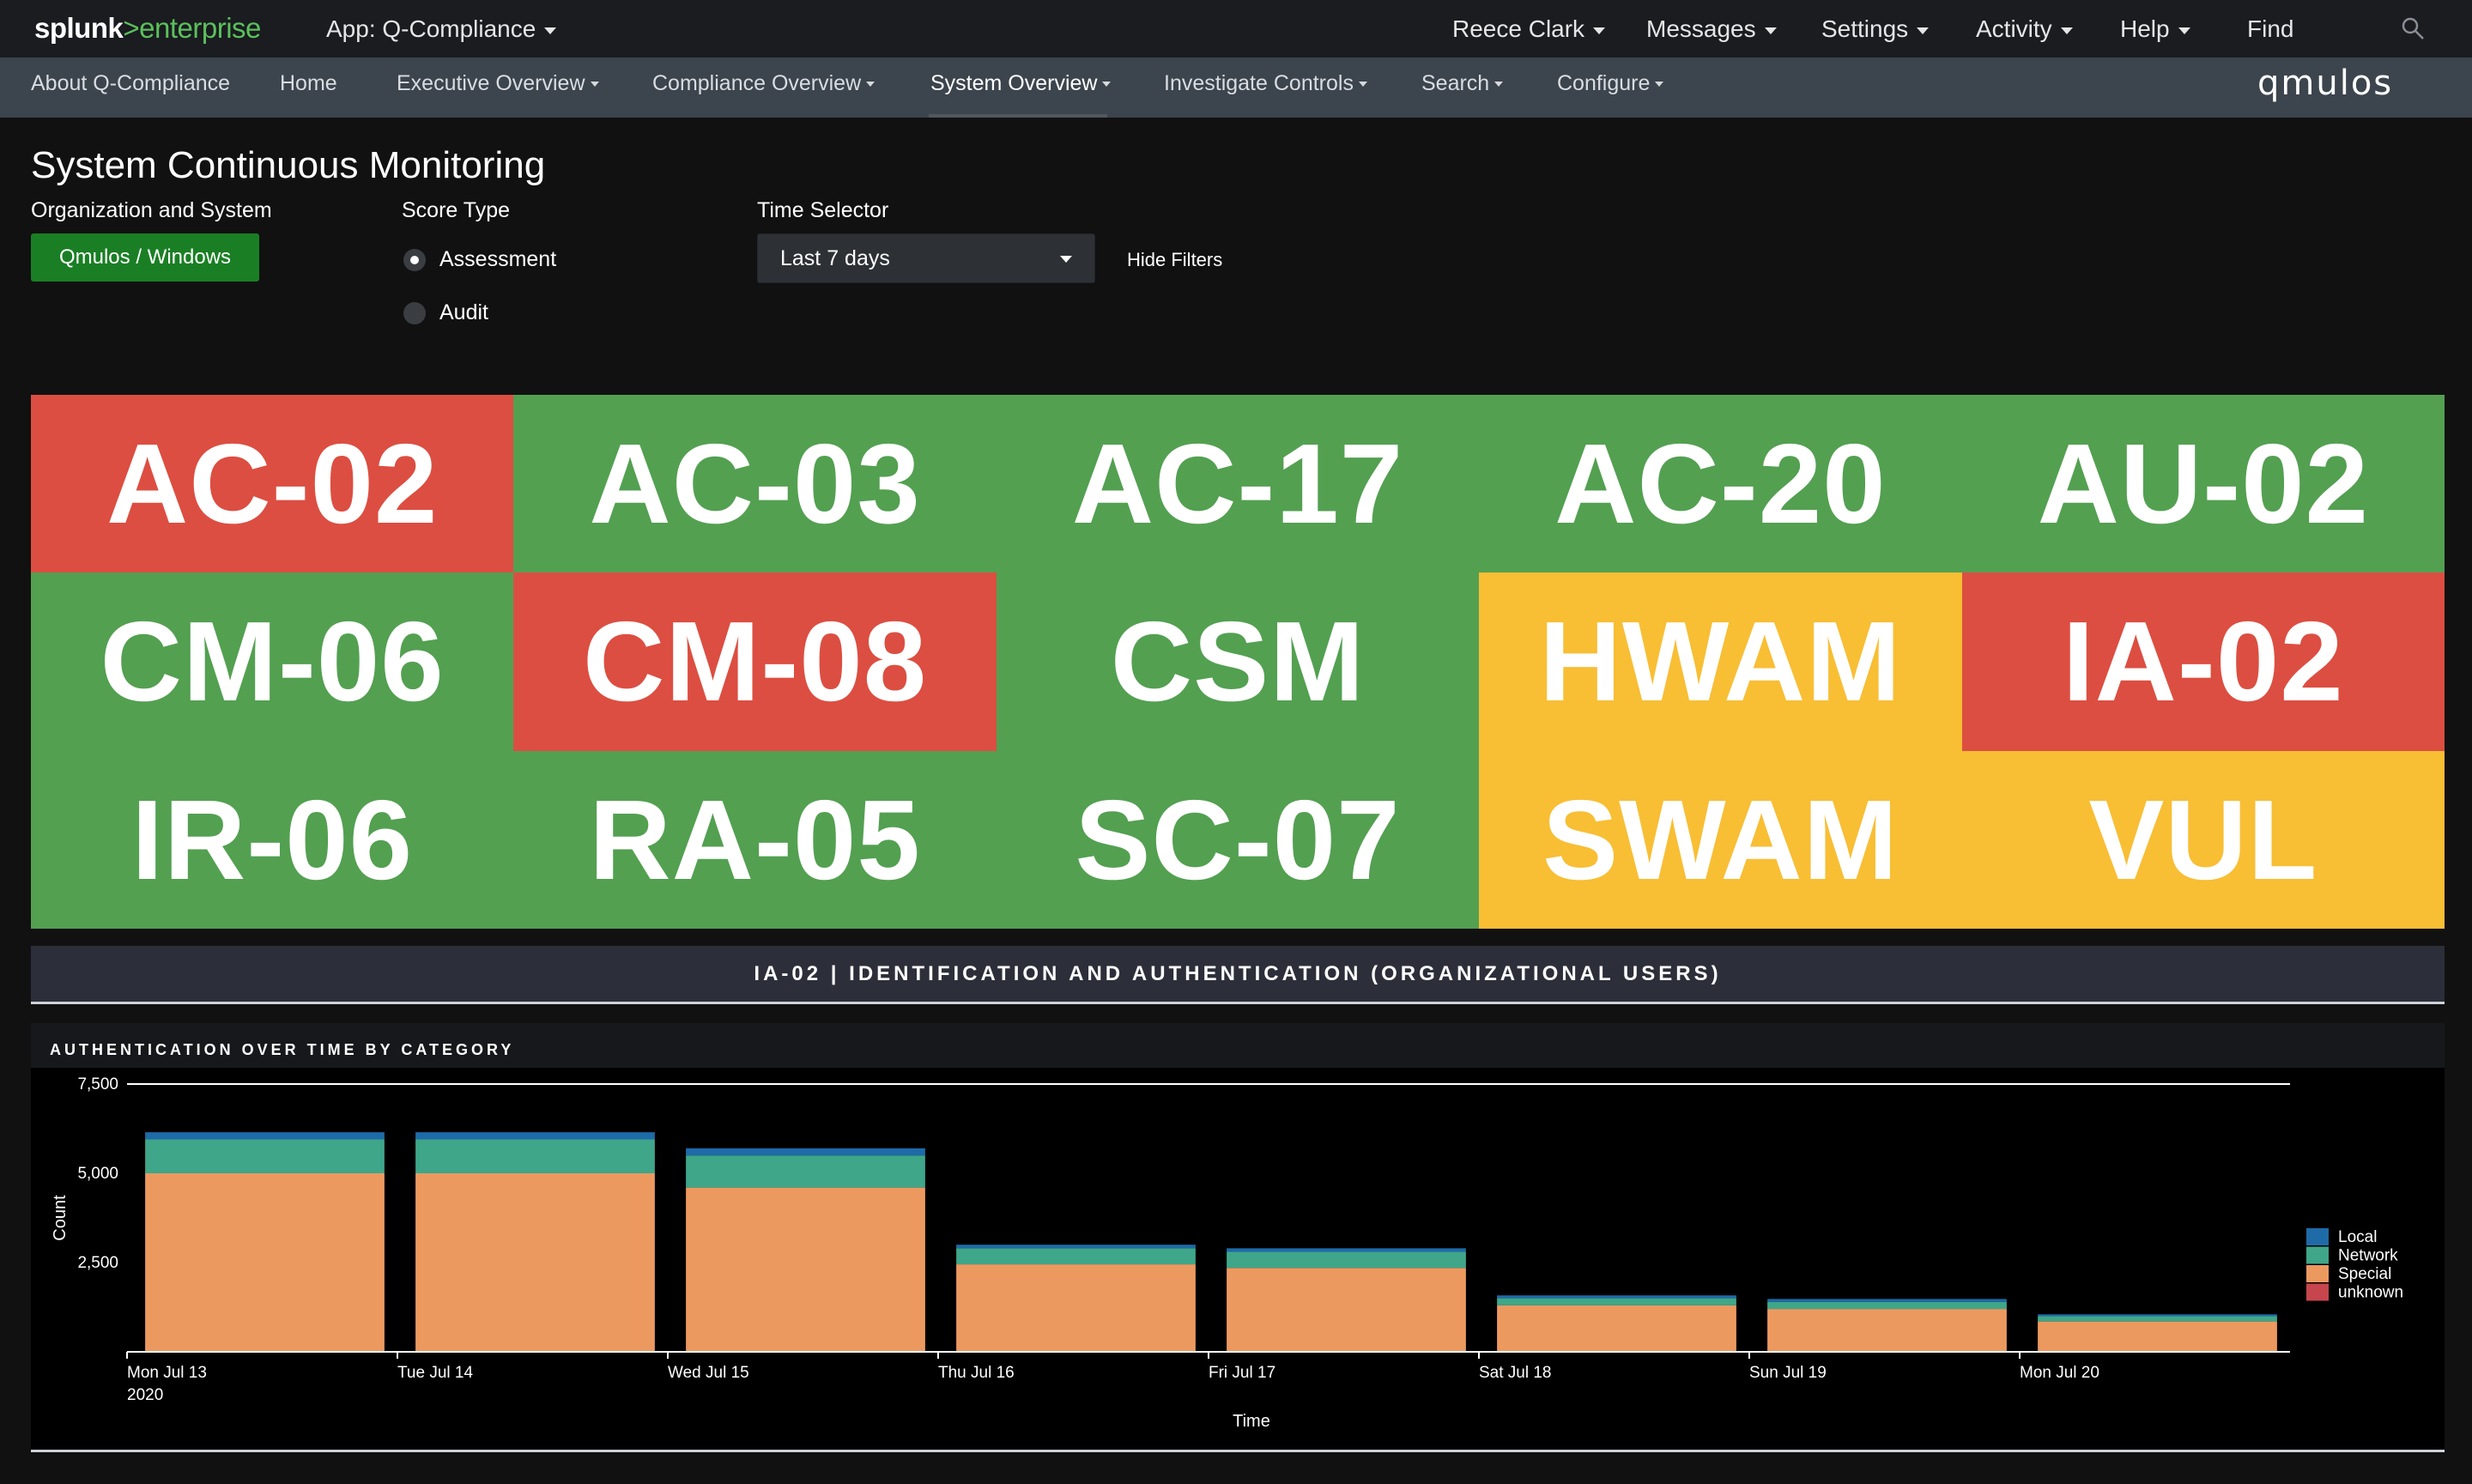 The image size is (2472, 1484). I want to click on nav-search: Search, so click(1462, 83).